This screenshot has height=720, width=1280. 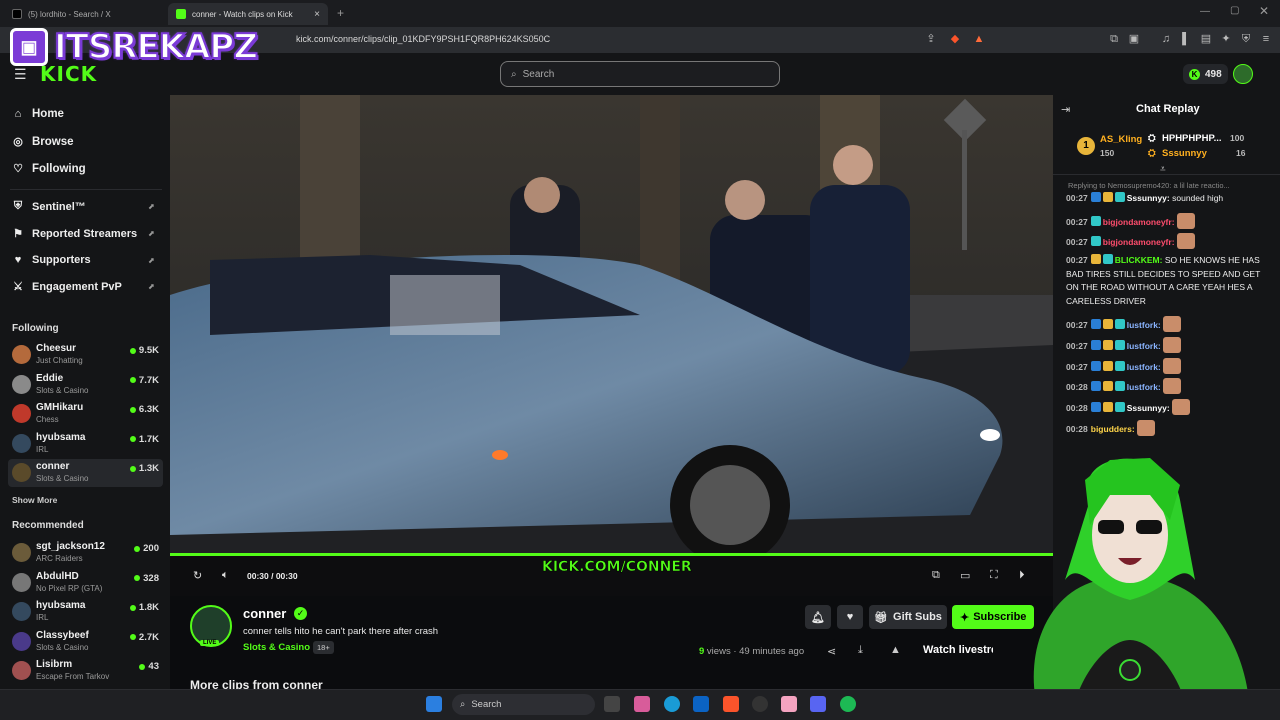 I want to click on channel-item: Eddie Slots & Casino 7.7K, so click(x=85, y=385).